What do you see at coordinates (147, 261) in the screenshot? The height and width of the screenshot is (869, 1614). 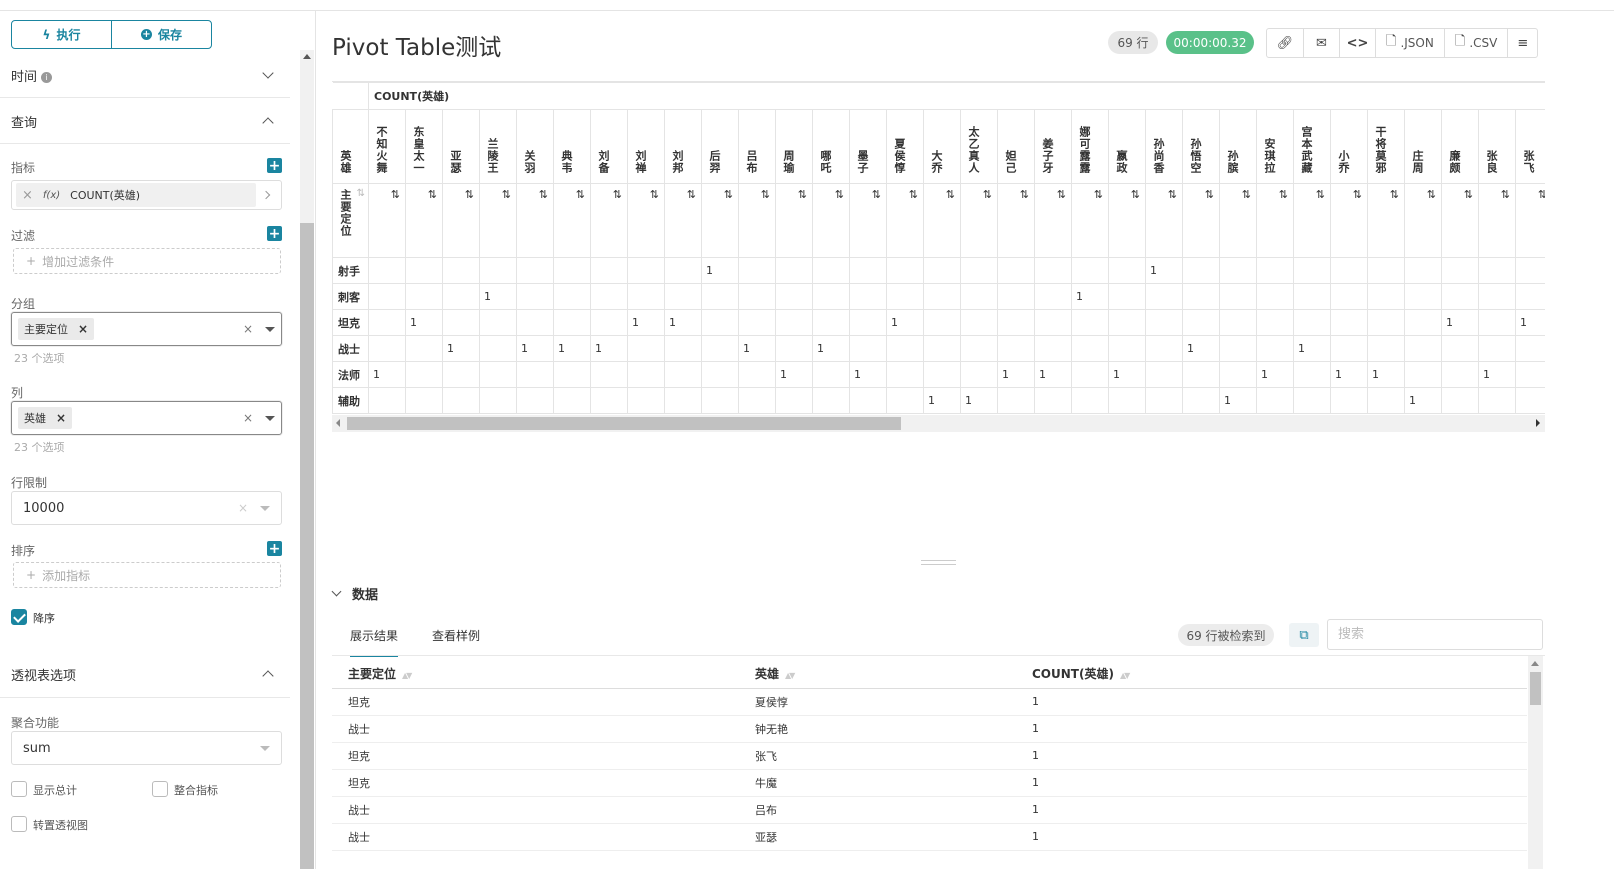 I see `add-filter-field: + 增加过滤条件` at bounding box center [147, 261].